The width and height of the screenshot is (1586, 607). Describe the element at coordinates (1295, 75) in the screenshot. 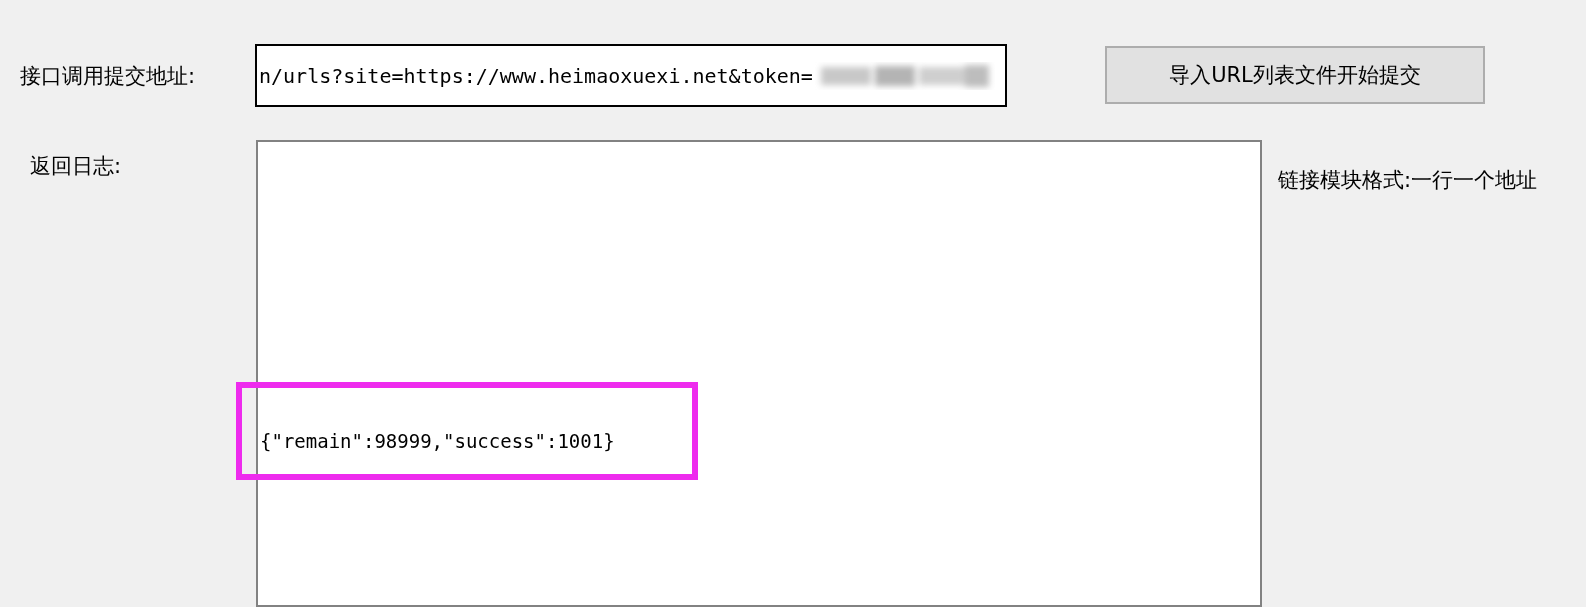

I see `import-button: 导入URL列表文件开始提交` at that location.